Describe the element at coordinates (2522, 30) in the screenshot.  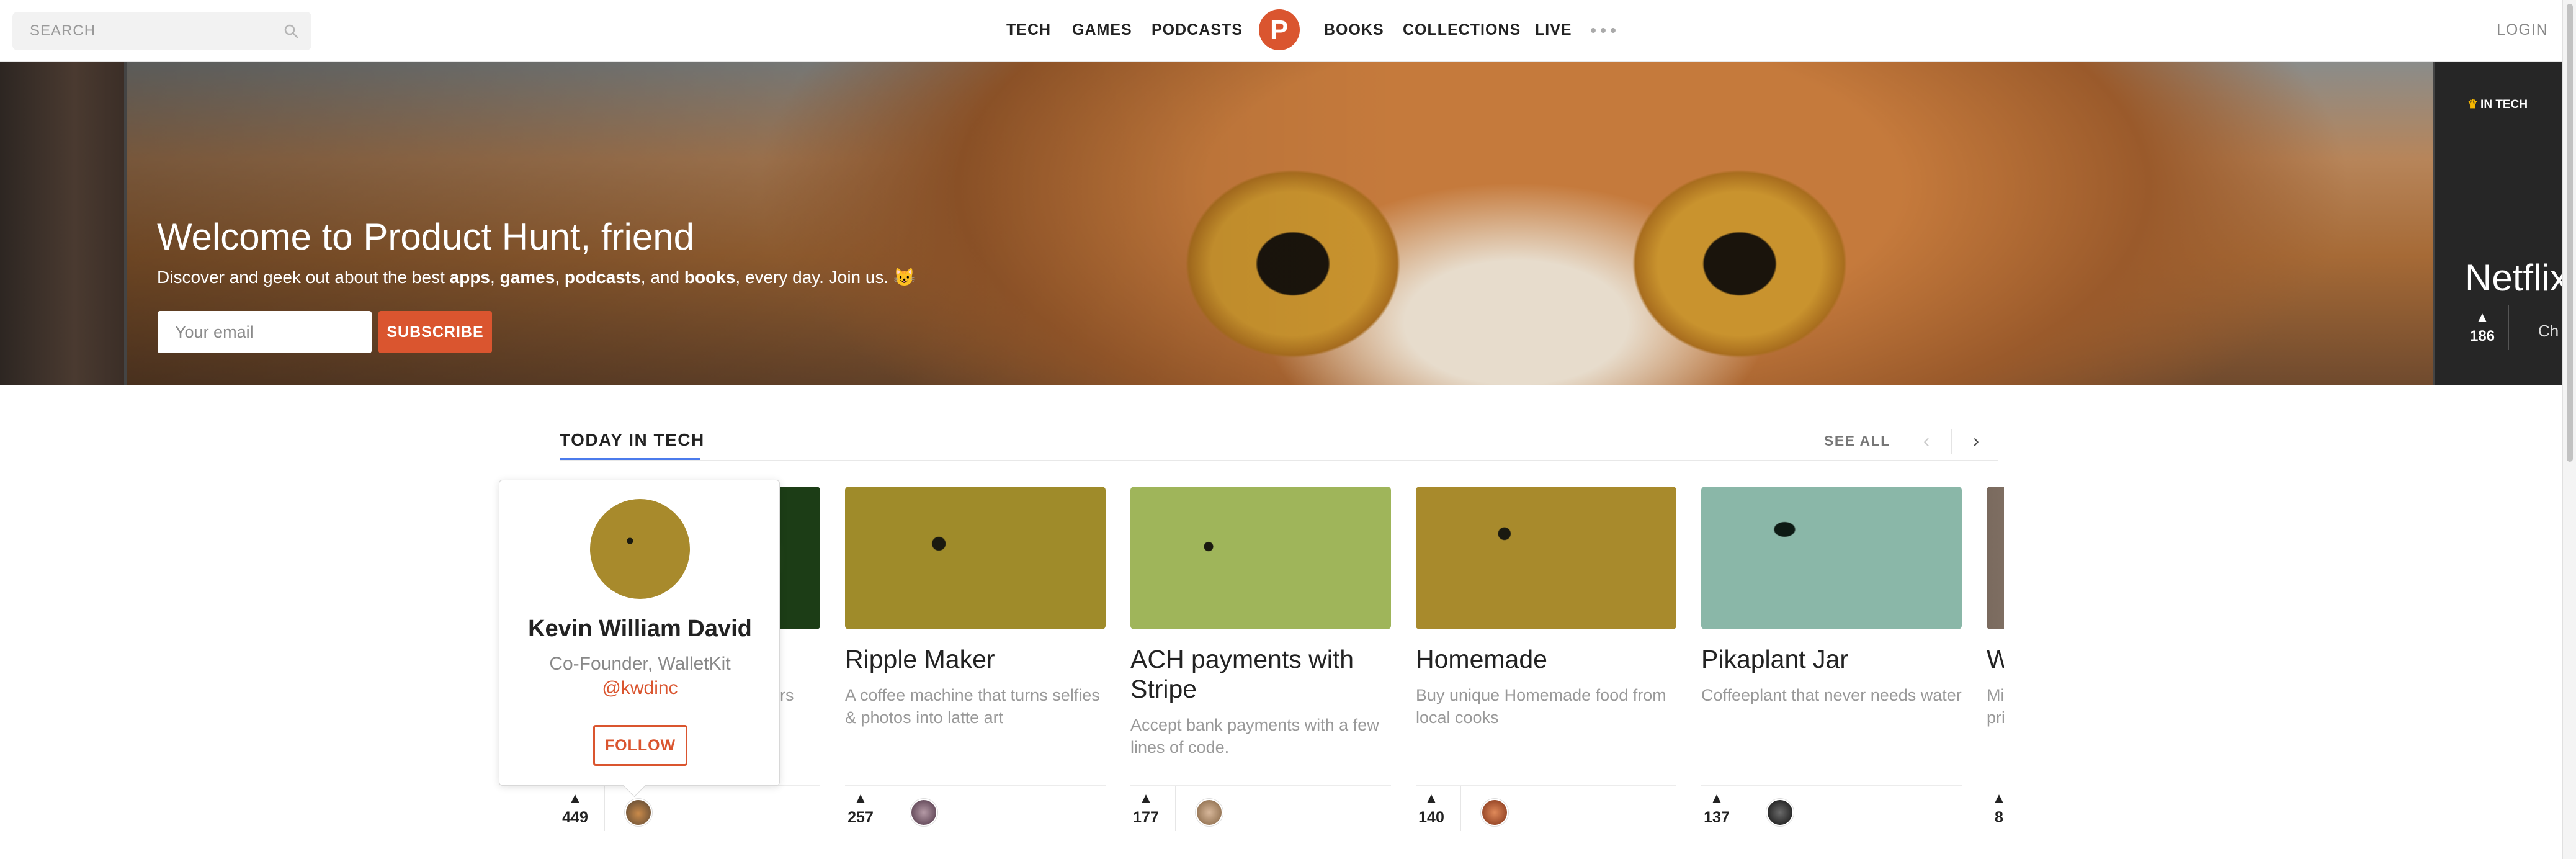
I see `login-link: LOGIN` at that location.